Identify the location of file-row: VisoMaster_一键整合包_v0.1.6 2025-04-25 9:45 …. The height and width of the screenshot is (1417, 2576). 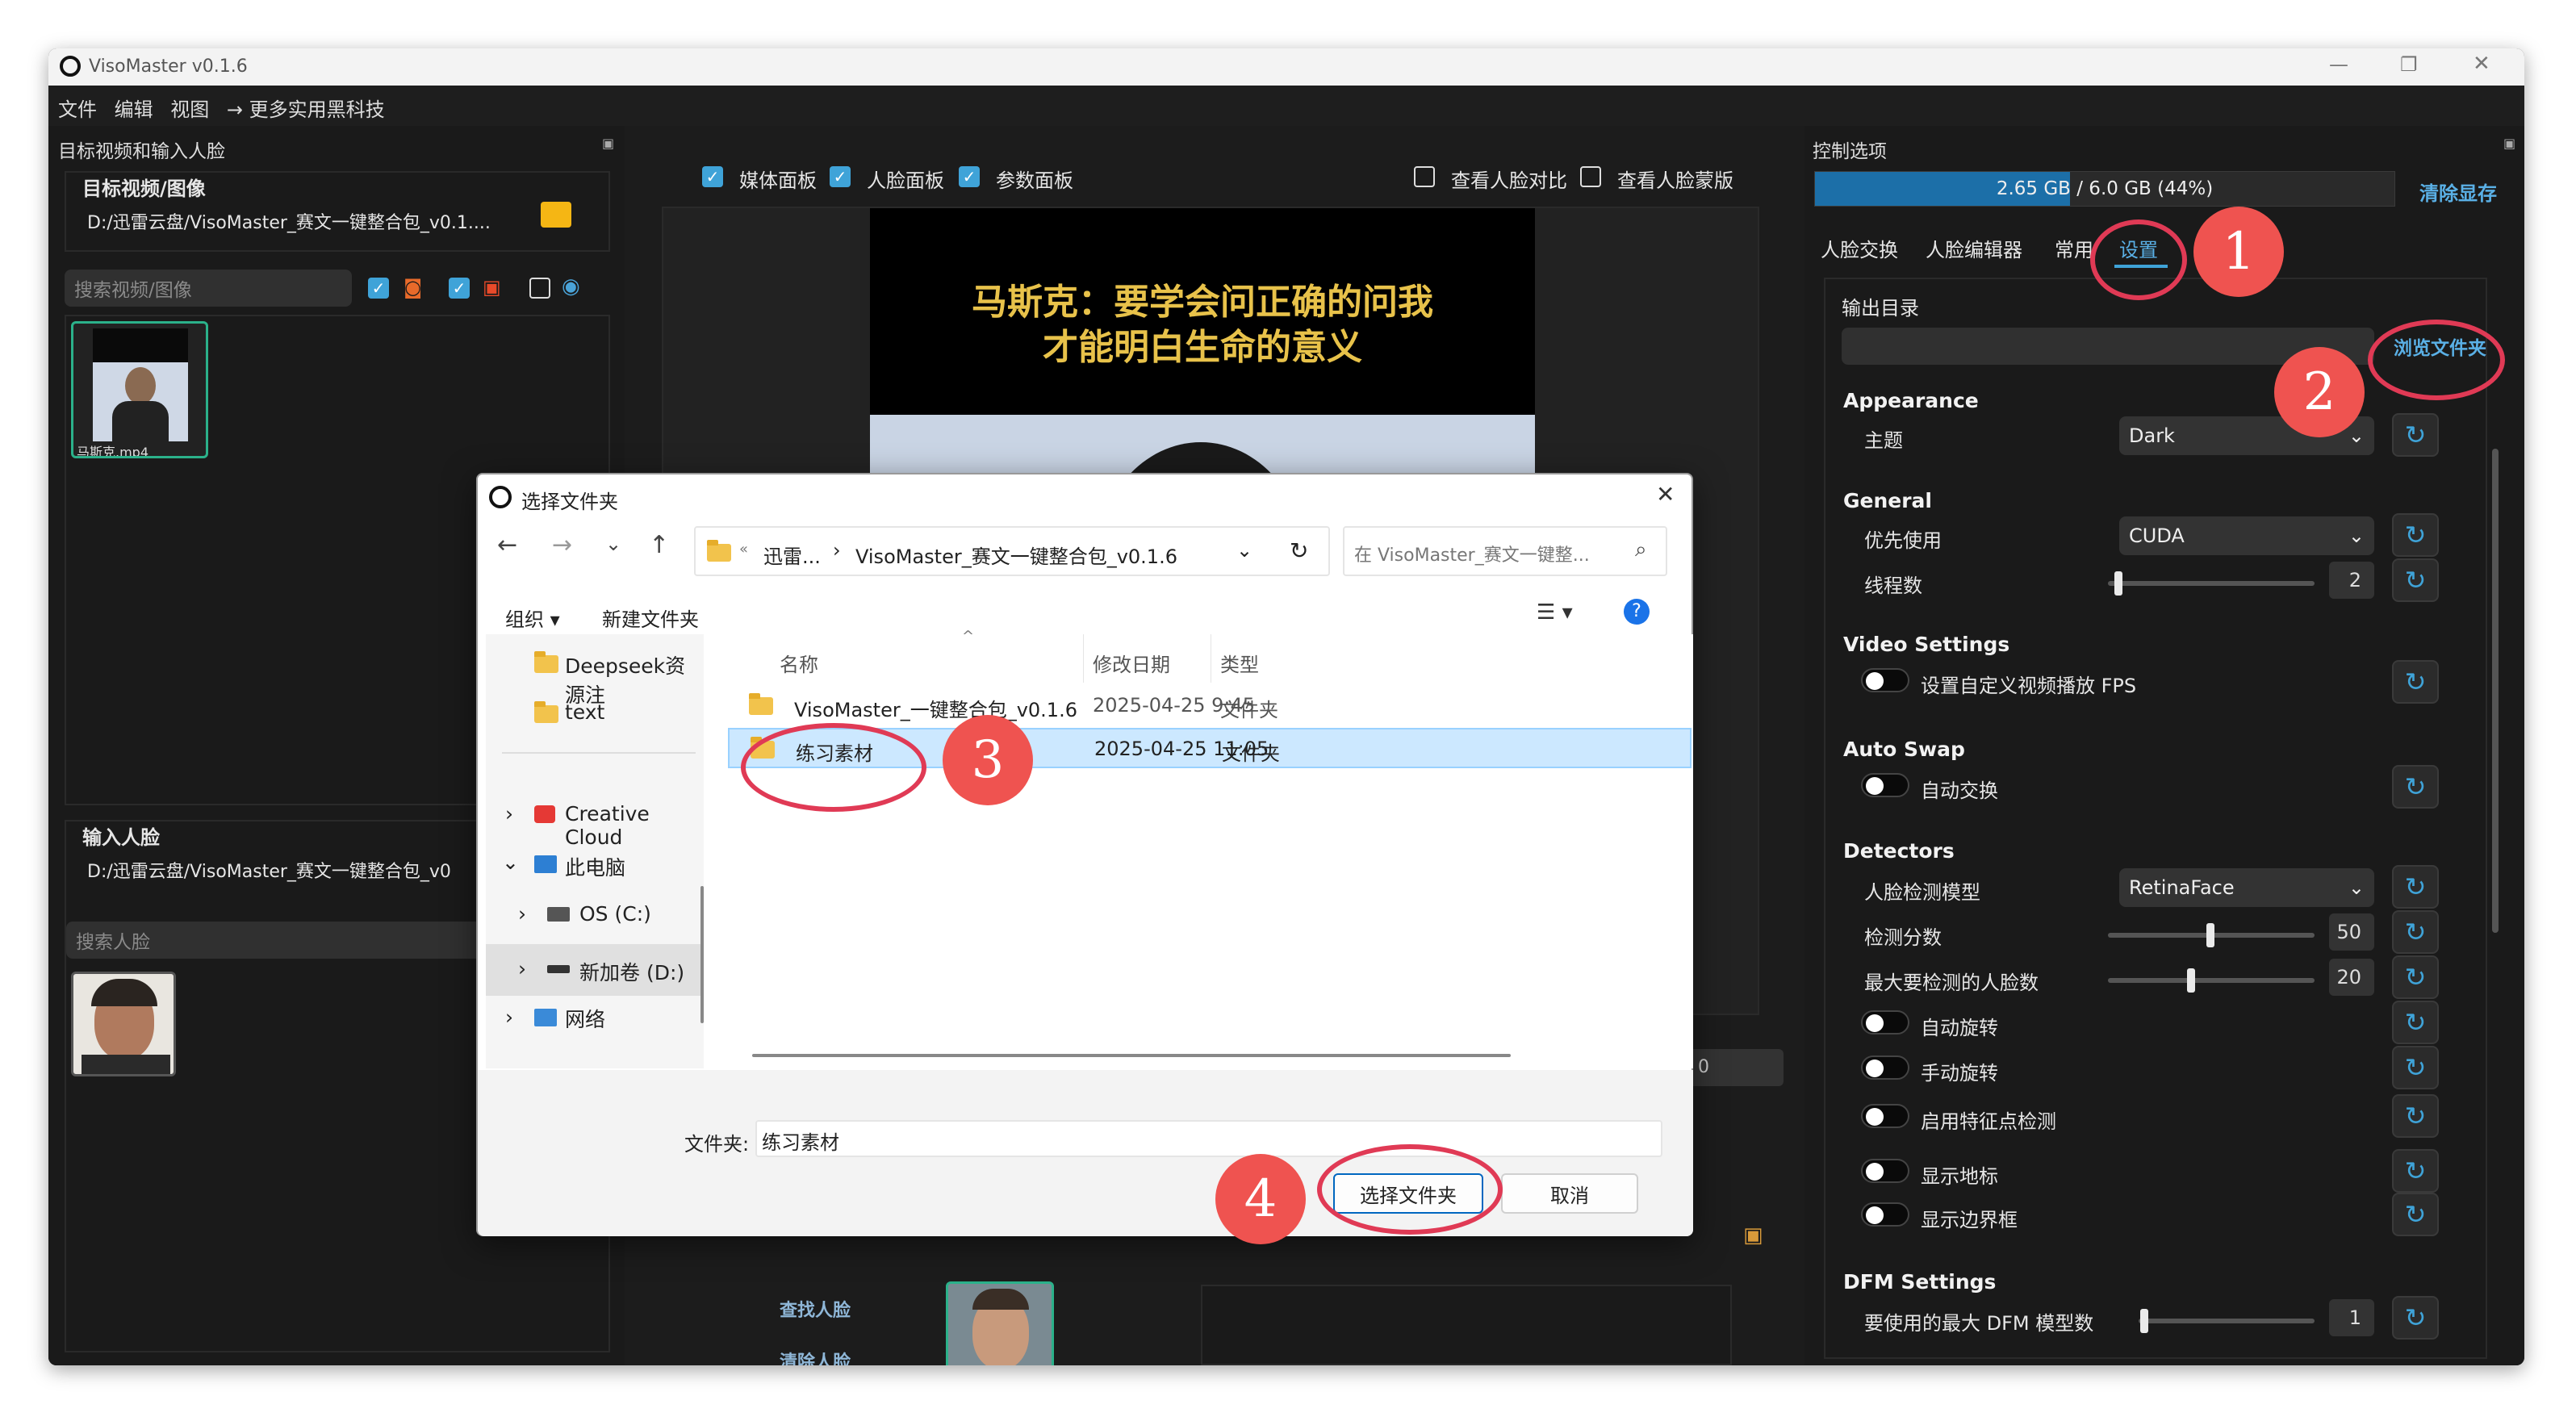
(1210, 705).